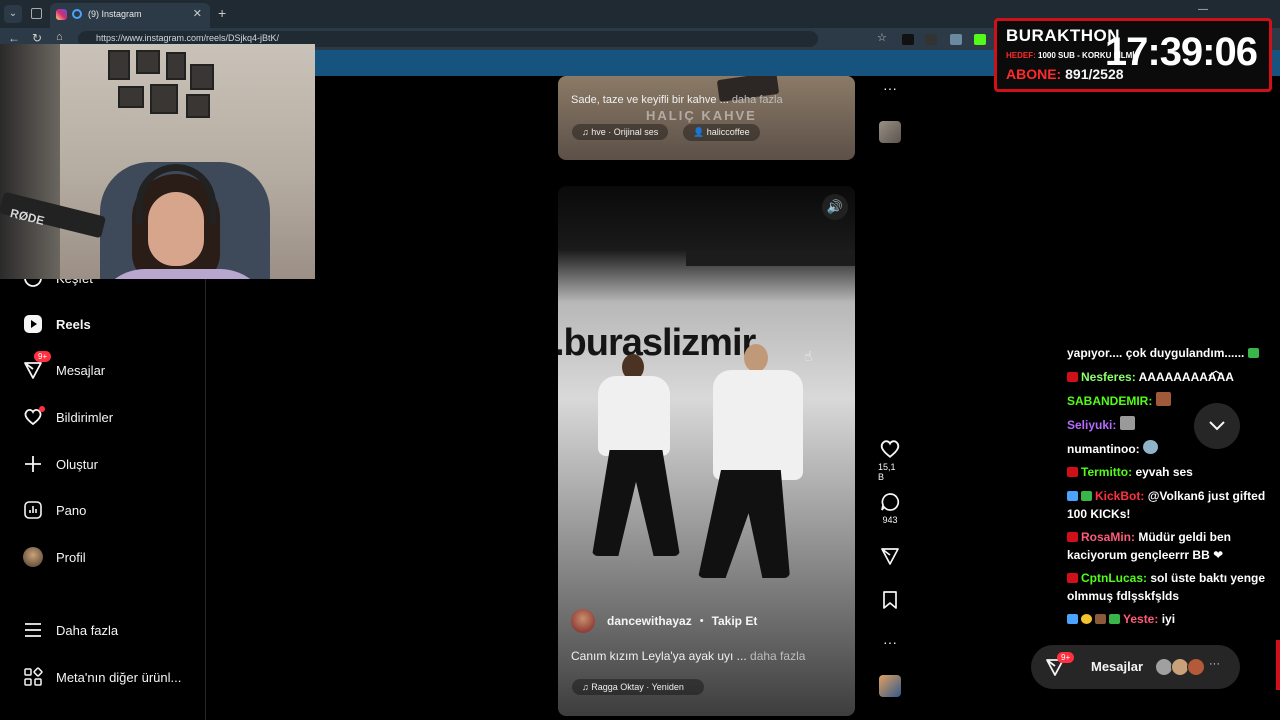  What do you see at coordinates (634, 416) in the screenshot?
I see `dancer-left-shirt` at bounding box center [634, 416].